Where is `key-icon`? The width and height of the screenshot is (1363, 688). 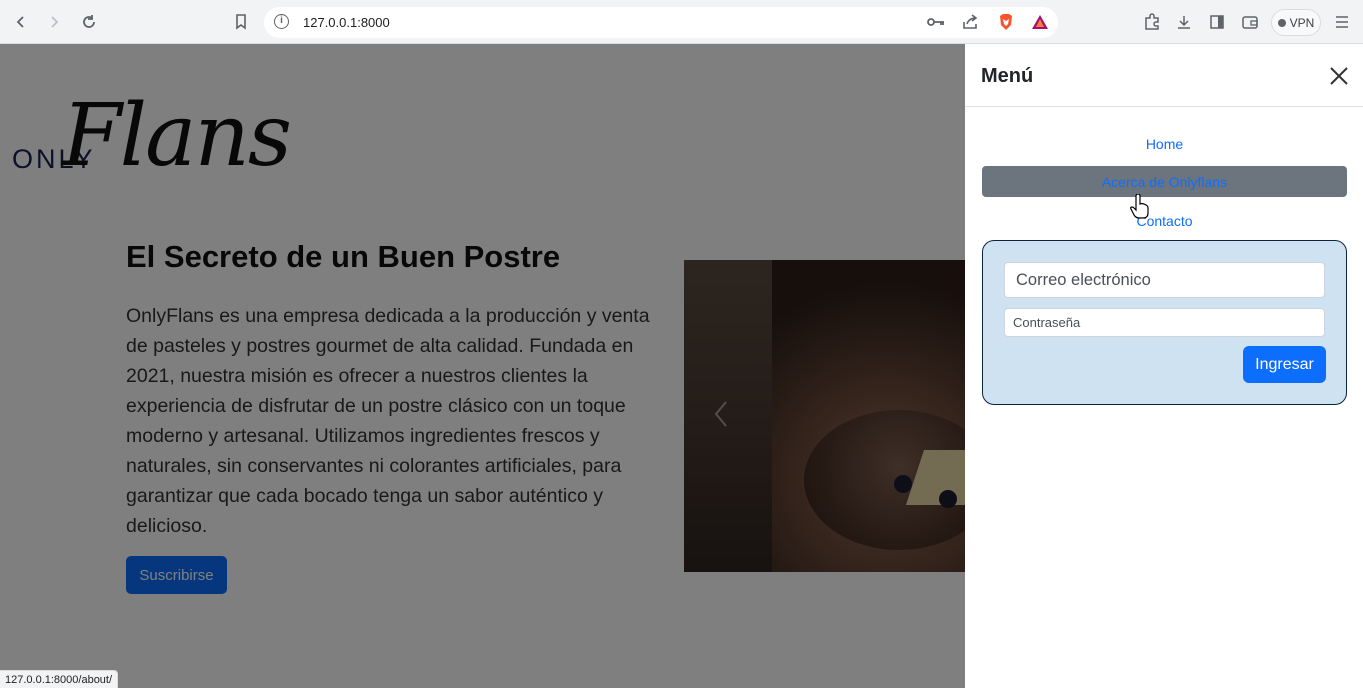
key-icon is located at coordinates (936, 22).